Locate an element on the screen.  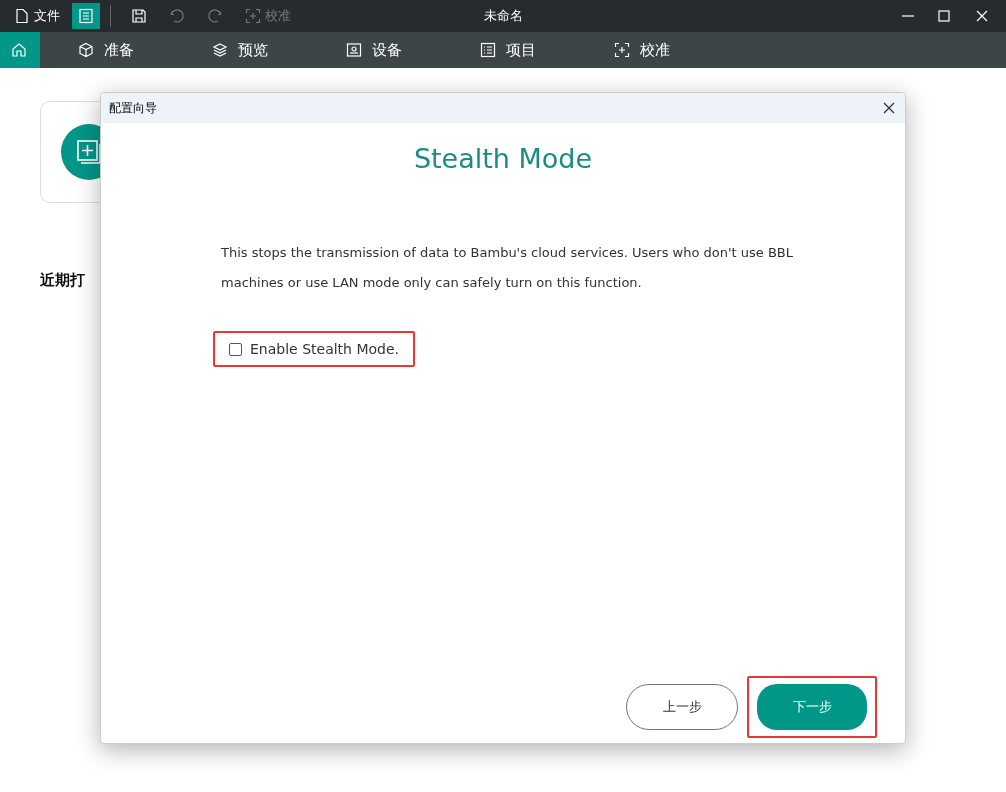
save-icon is located at coordinates (139, 16).